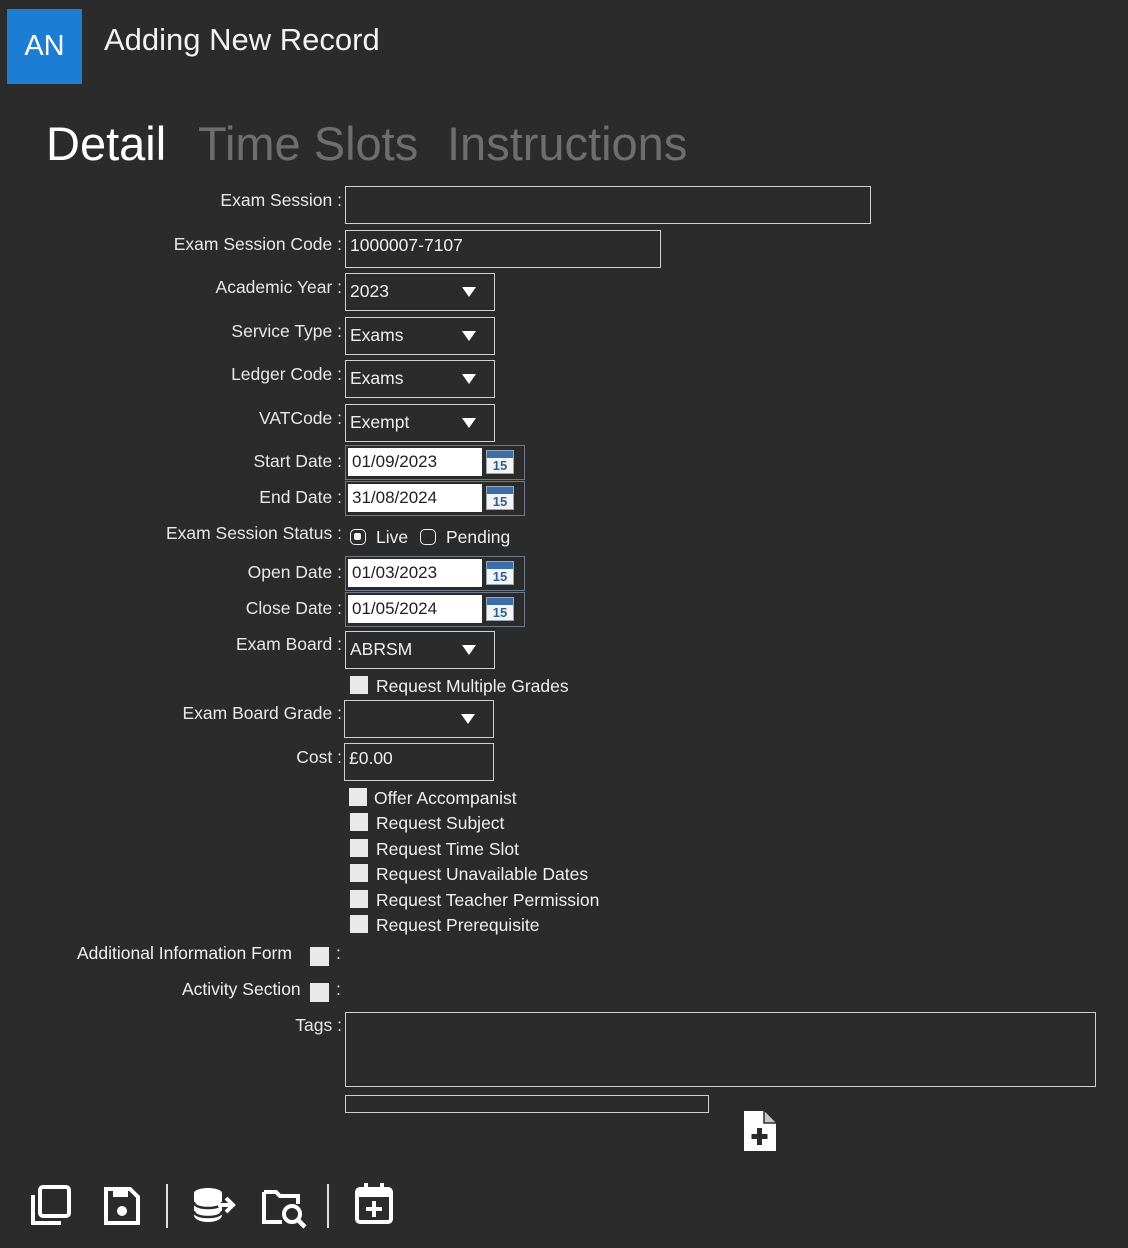  Describe the element at coordinates (294, 572) in the screenshot. I see `open-date-label: Open Date :` at that location.